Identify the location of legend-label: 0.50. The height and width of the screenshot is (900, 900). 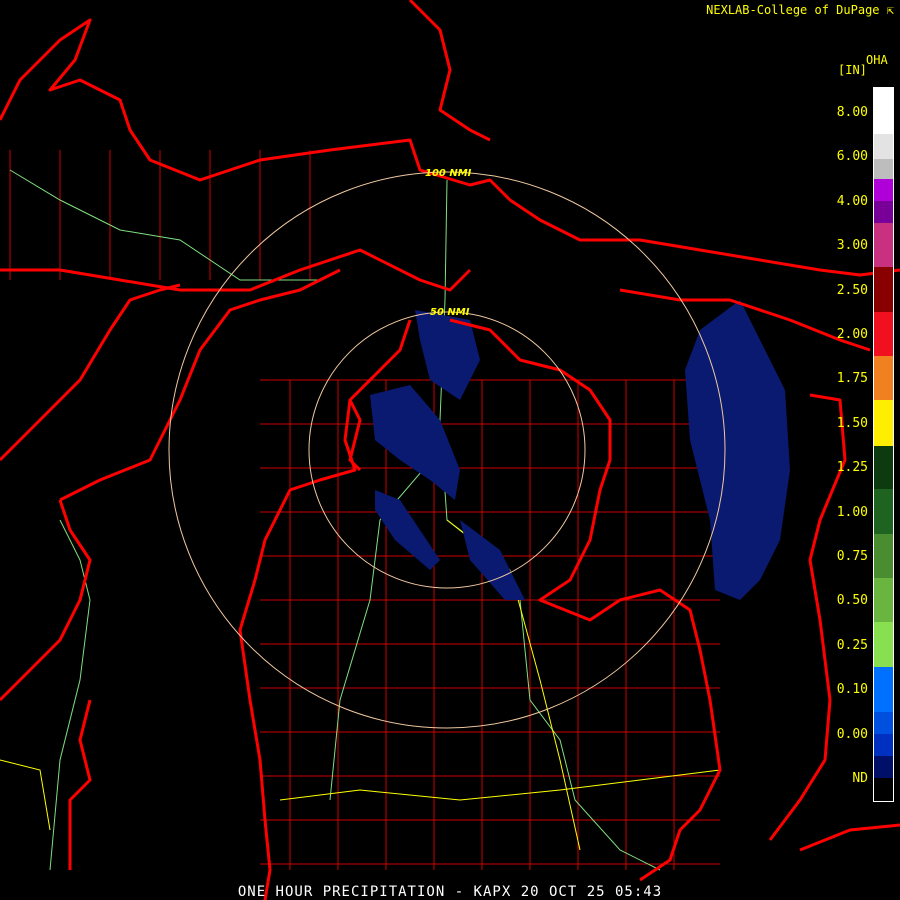
(852, 601).